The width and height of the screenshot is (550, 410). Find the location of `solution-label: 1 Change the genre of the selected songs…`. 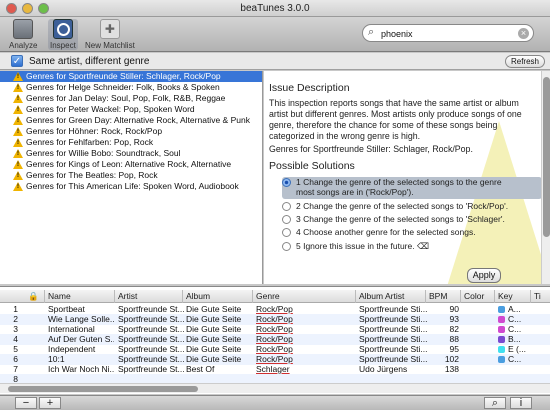

solution-label: 1 Change the genre of the selected songs… is located at coordinates (399, 182).